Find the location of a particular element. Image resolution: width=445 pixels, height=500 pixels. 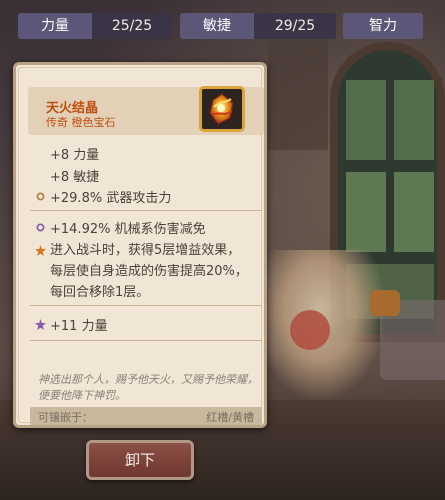

purple-ring-bullet-icon is located at coordinates (40, 227).